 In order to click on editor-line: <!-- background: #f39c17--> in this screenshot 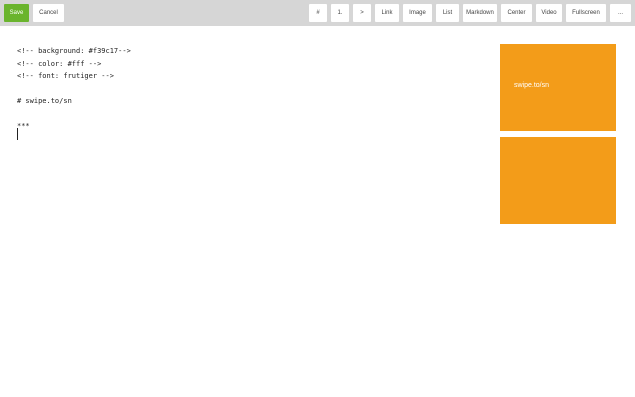, I will do `click(74, 51)`.